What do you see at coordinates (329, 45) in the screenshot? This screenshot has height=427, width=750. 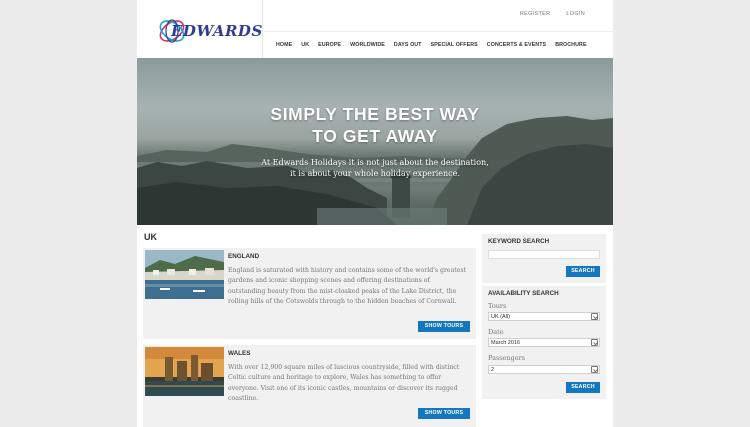 I see `nav-europe: EUROPE` at bounding box center [329, 45].